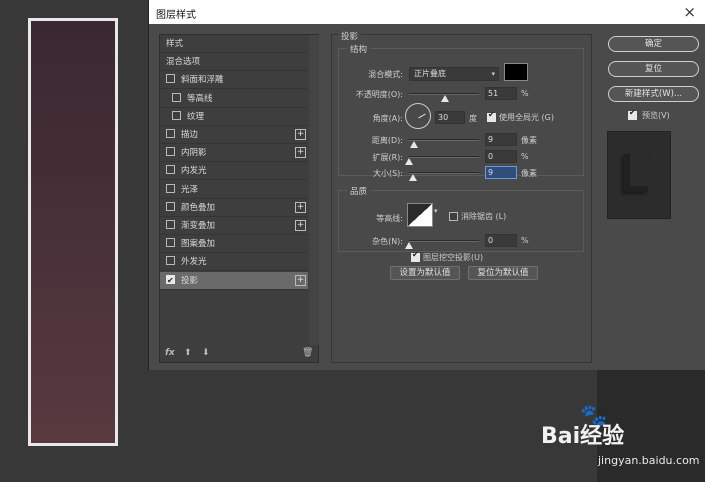  Describe the element at coordinates (454, 74) in the screenshot. I see `blend-mode-select: 正片叠底 ▾` at that location.